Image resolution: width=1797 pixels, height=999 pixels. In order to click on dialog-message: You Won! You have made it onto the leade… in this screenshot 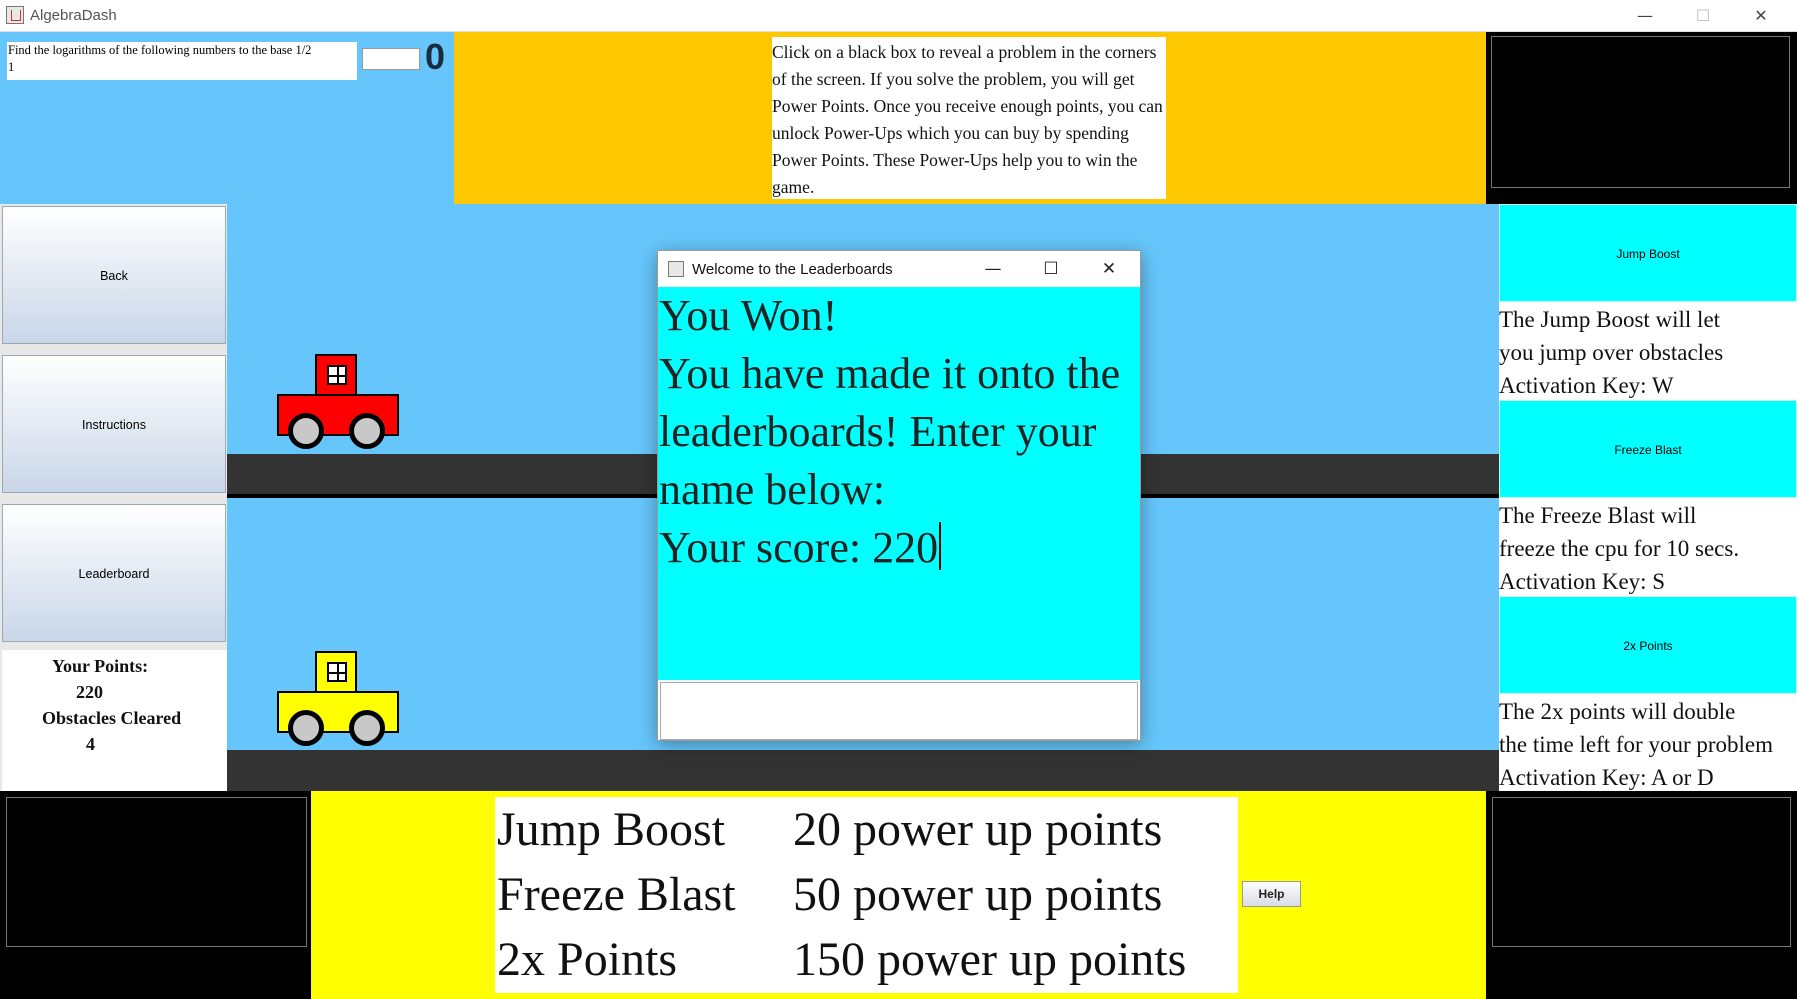, I will do `click(899, 483)`.